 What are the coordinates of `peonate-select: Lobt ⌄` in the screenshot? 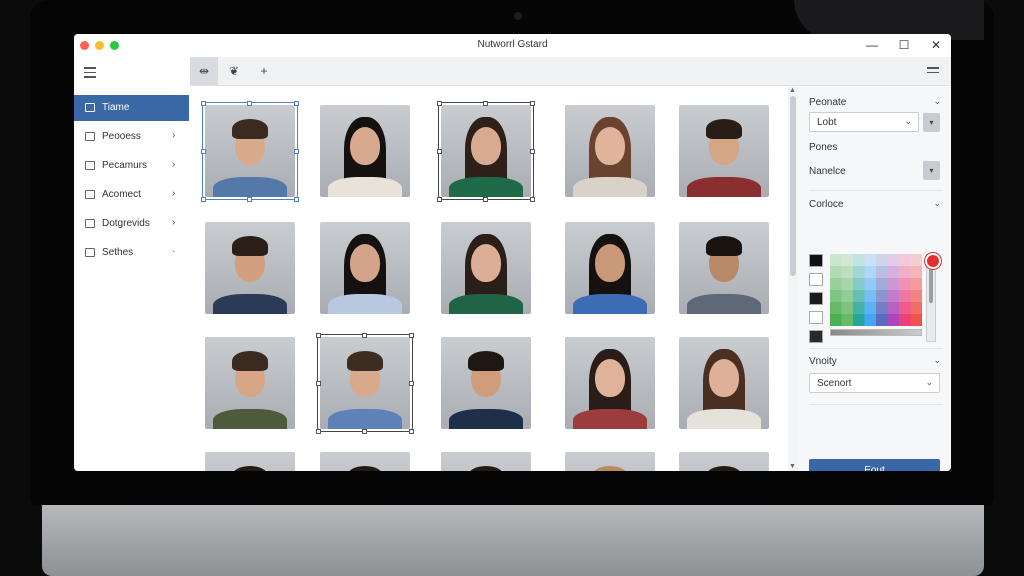 It's located at (864, 122).